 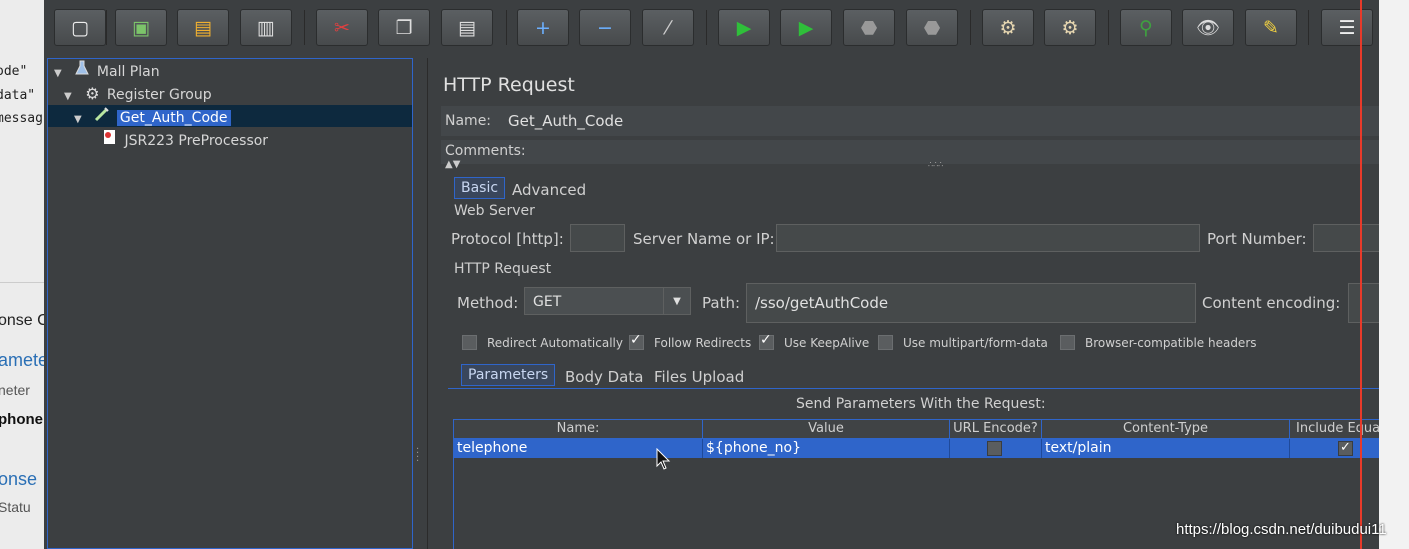 I want to click on collapse-icon: −, so click(x=605, y=27).